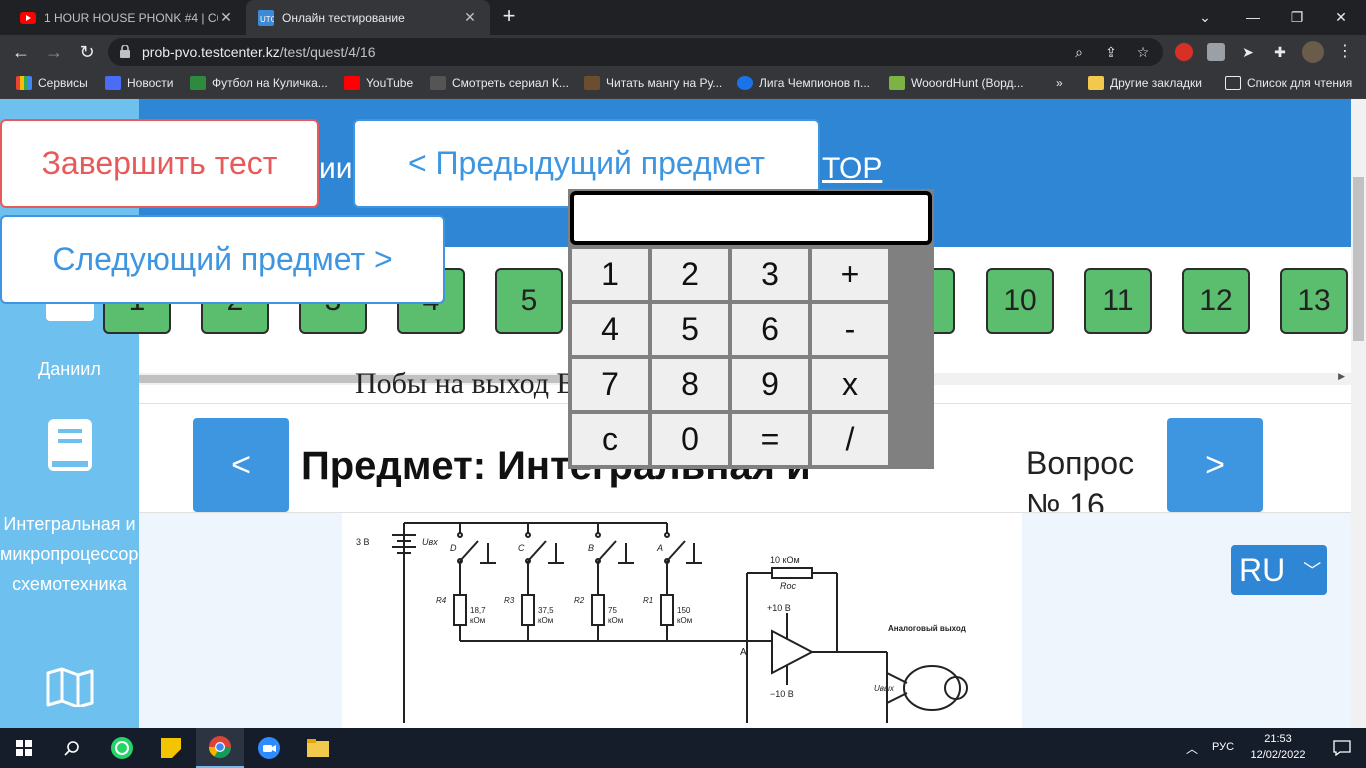 The image size is (1366, 768). Describe the element at coordinates (1223, 747) in the screenshot. I see `input-language-indicator: РУС` at that location.